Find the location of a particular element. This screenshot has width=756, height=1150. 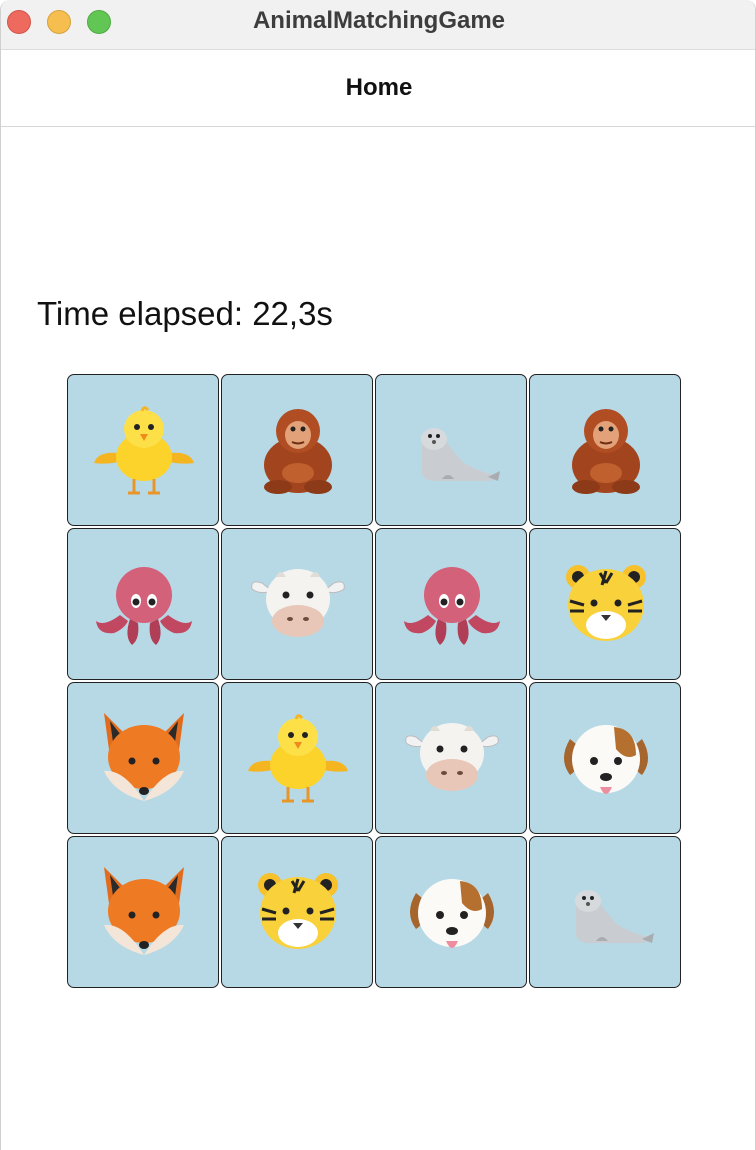

nav-title: Home is located at coordinates (379, 87).